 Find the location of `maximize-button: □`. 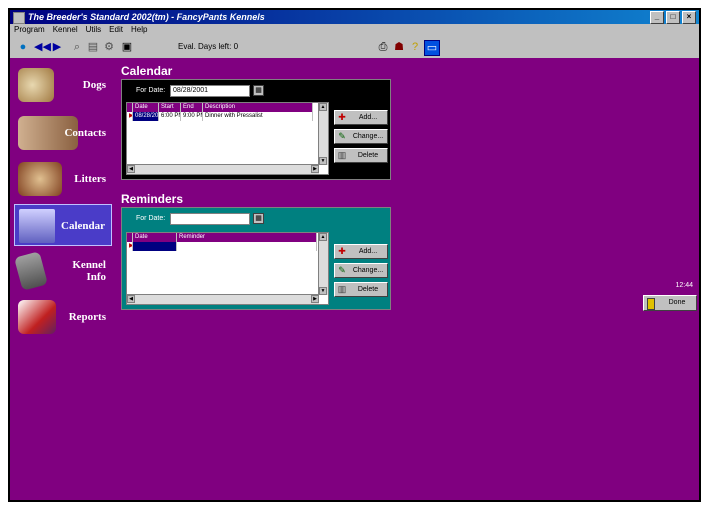

maximize-button: □ is located at coordinates (673, 17).